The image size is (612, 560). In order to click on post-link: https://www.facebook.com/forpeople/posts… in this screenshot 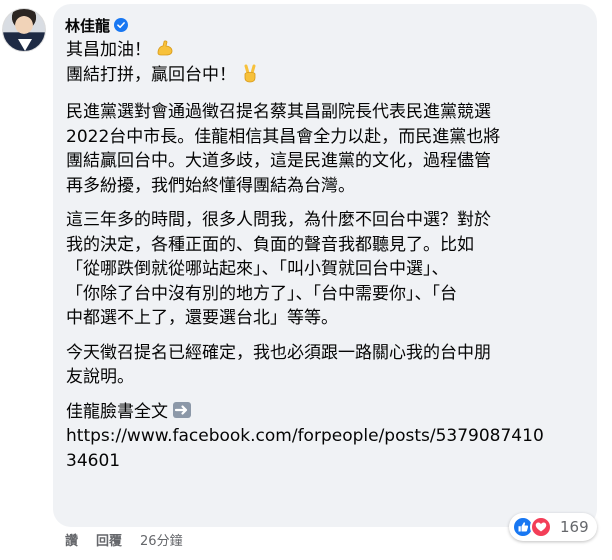, I will do `click(325, 448)`.